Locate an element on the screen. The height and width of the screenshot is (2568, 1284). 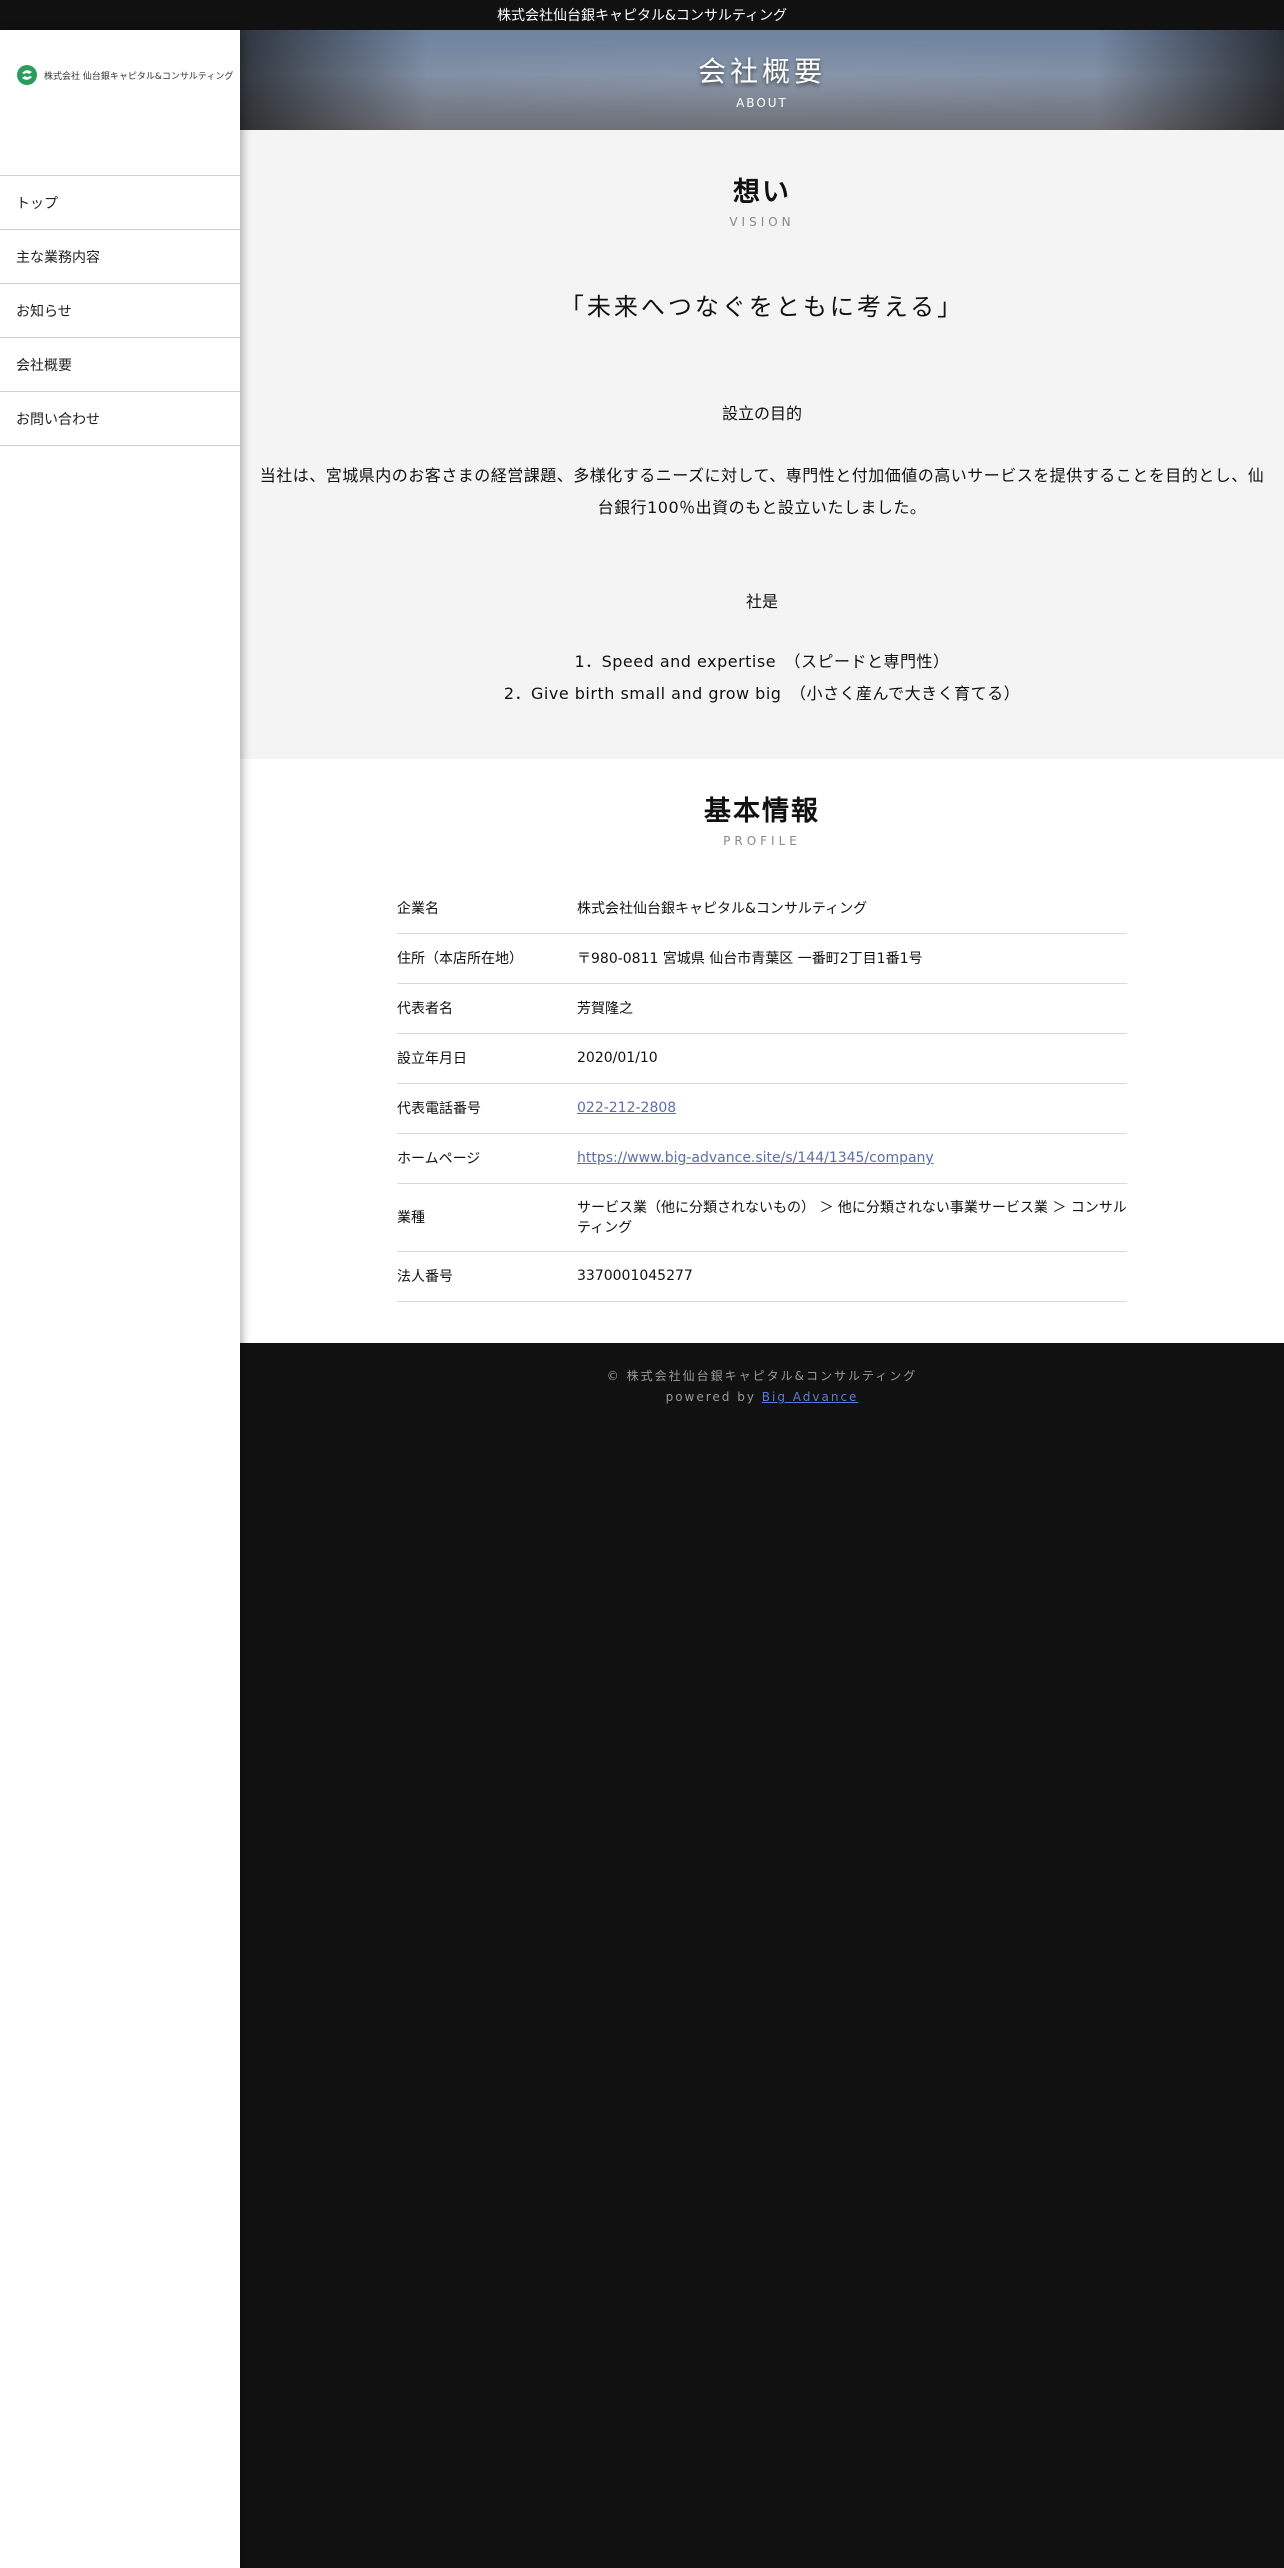
sidebar-item-services: 主な業務内容 is located at coordinates (120, 257).